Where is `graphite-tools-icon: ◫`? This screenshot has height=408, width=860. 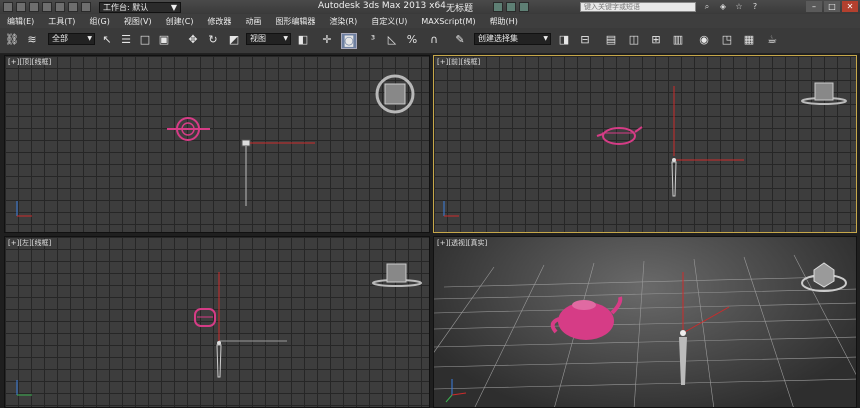 graphite-tools-icon: ◫ is located at coordinates (634, 40).